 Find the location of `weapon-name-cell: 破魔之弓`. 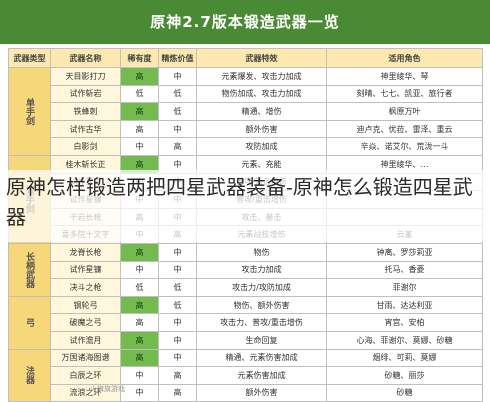

weapon-name-cell: 破魔之弓 is located at coordinates (85, 322).